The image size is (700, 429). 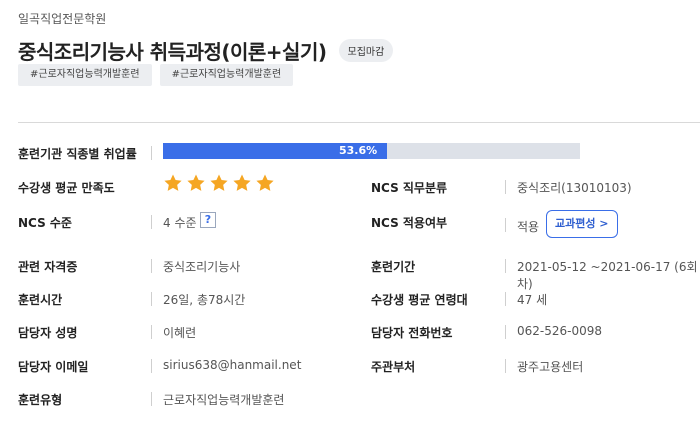 I want to click on divider, so click(x=359, y=122).